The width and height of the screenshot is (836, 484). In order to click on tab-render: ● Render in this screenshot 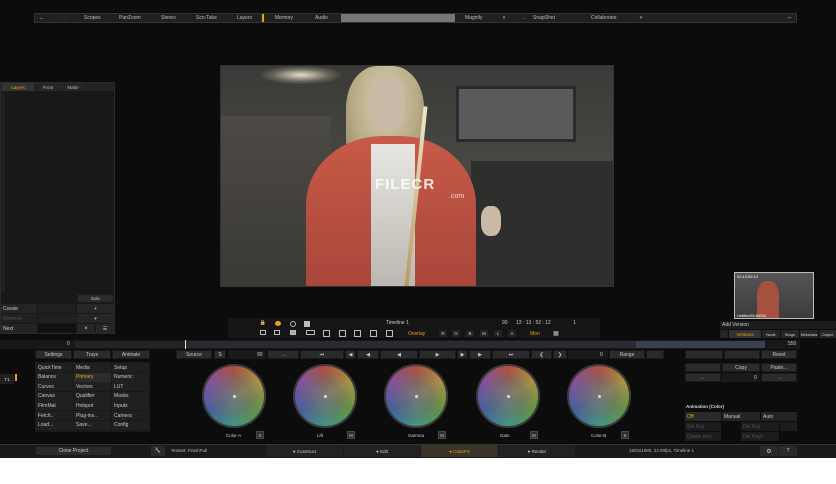, I will do `click(537, 451)`.